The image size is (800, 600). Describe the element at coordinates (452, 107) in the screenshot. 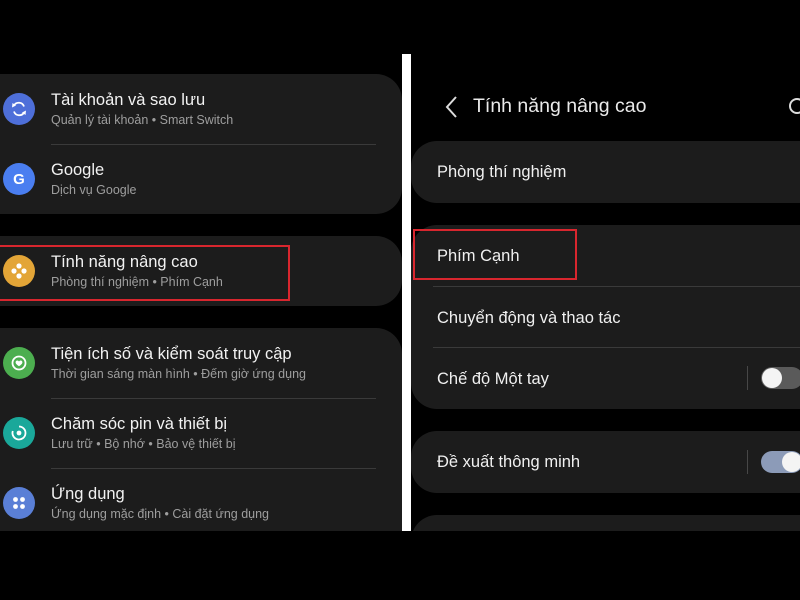

I see `back-arrow-icon` at that location.